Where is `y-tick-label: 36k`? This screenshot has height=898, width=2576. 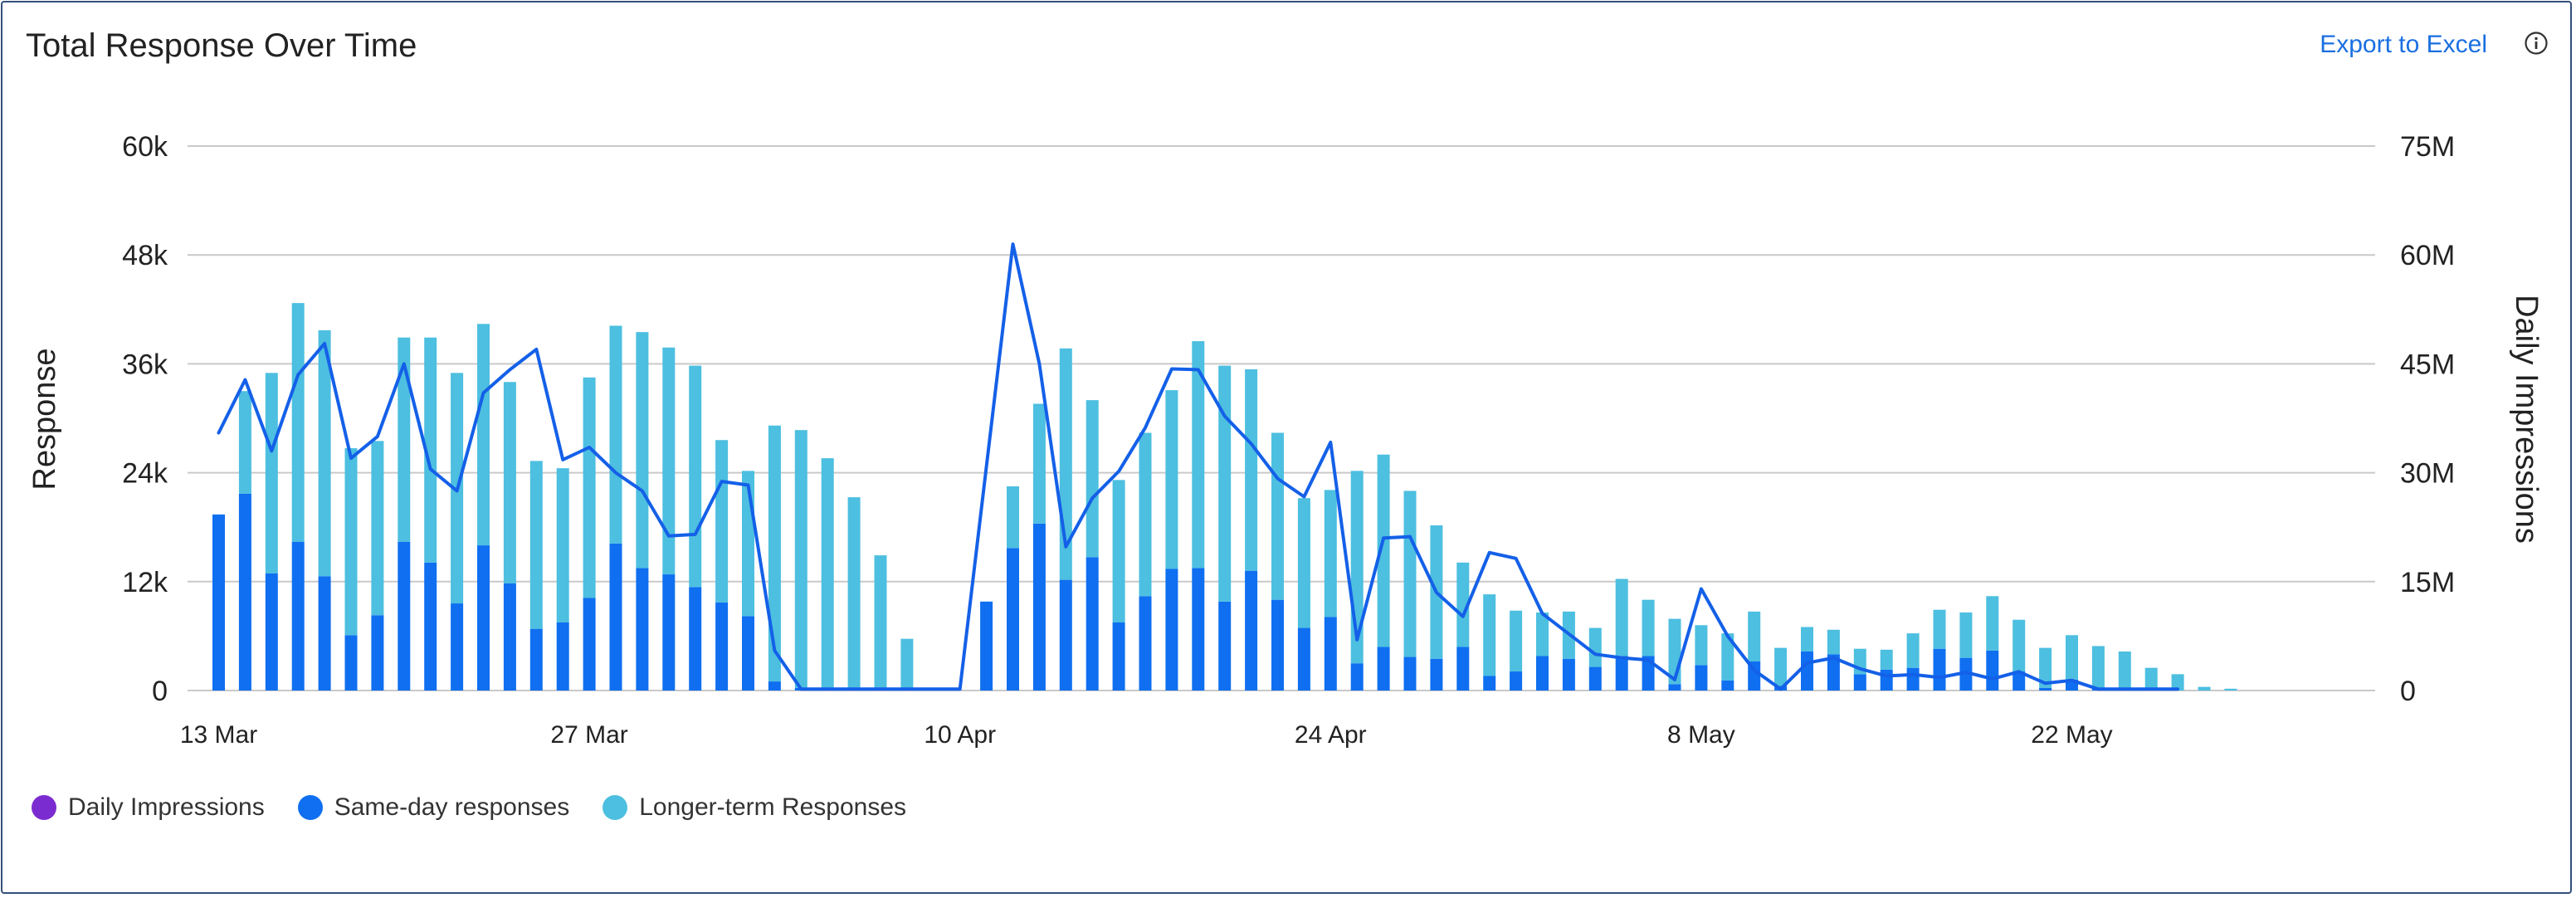
y-tick-label: 36k is located at coordinates (145, 364).